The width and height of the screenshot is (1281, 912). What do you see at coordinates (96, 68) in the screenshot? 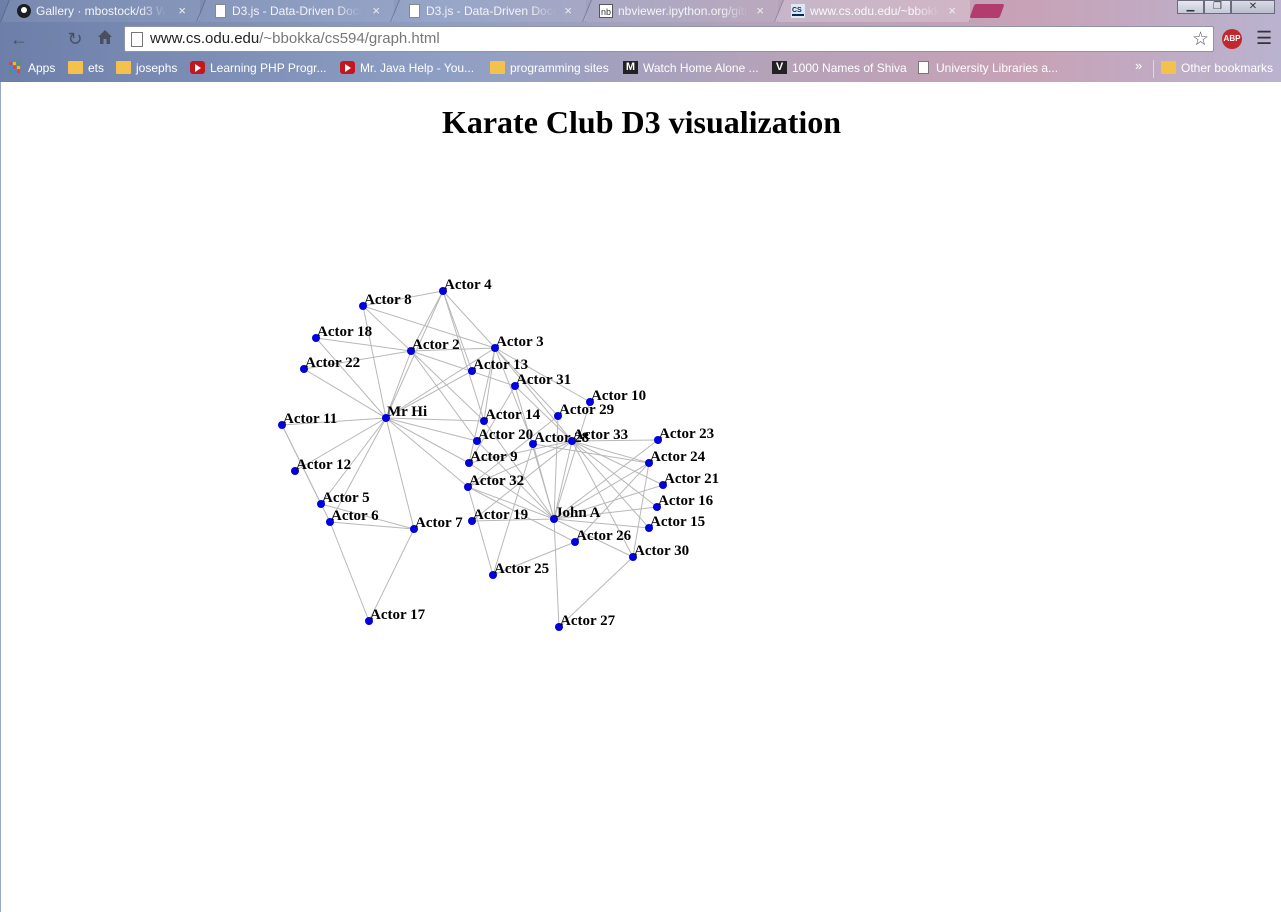
I see `bookmark-label: ets` at bounding box center [96, 68].